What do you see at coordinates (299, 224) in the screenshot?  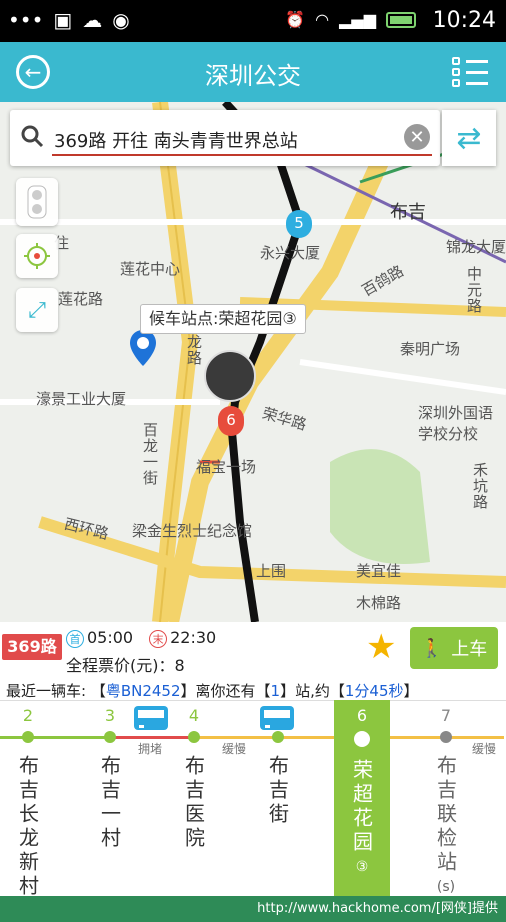 I see `stop-marker-5: 5` at bounding box center [299, 224].